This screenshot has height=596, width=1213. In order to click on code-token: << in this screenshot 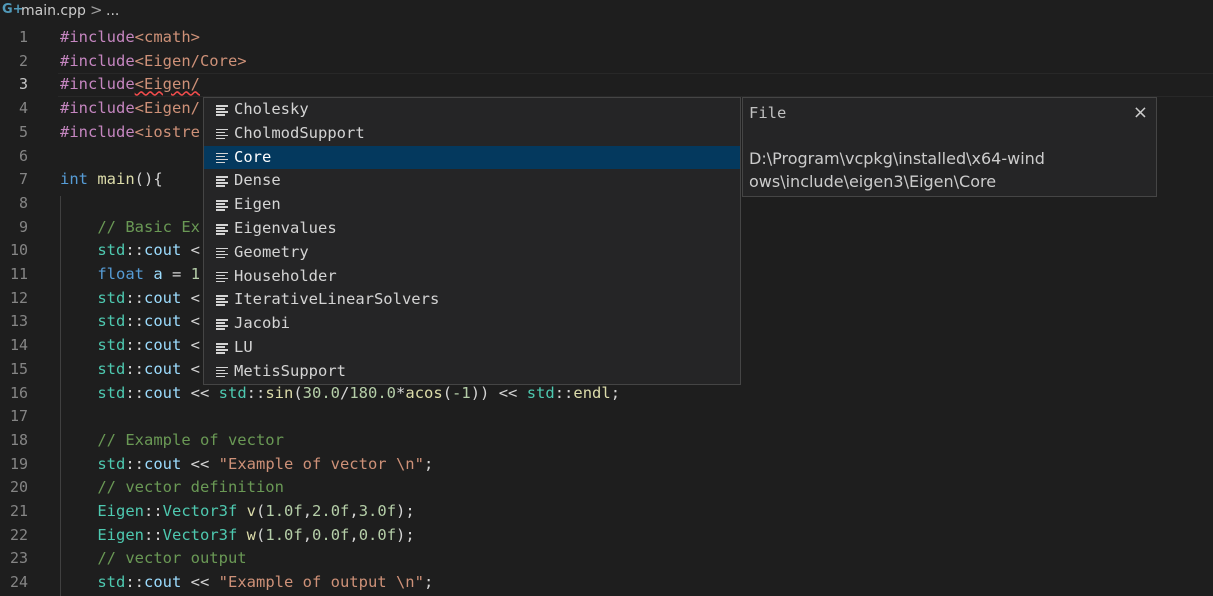, I will do `click(200, 582)`.